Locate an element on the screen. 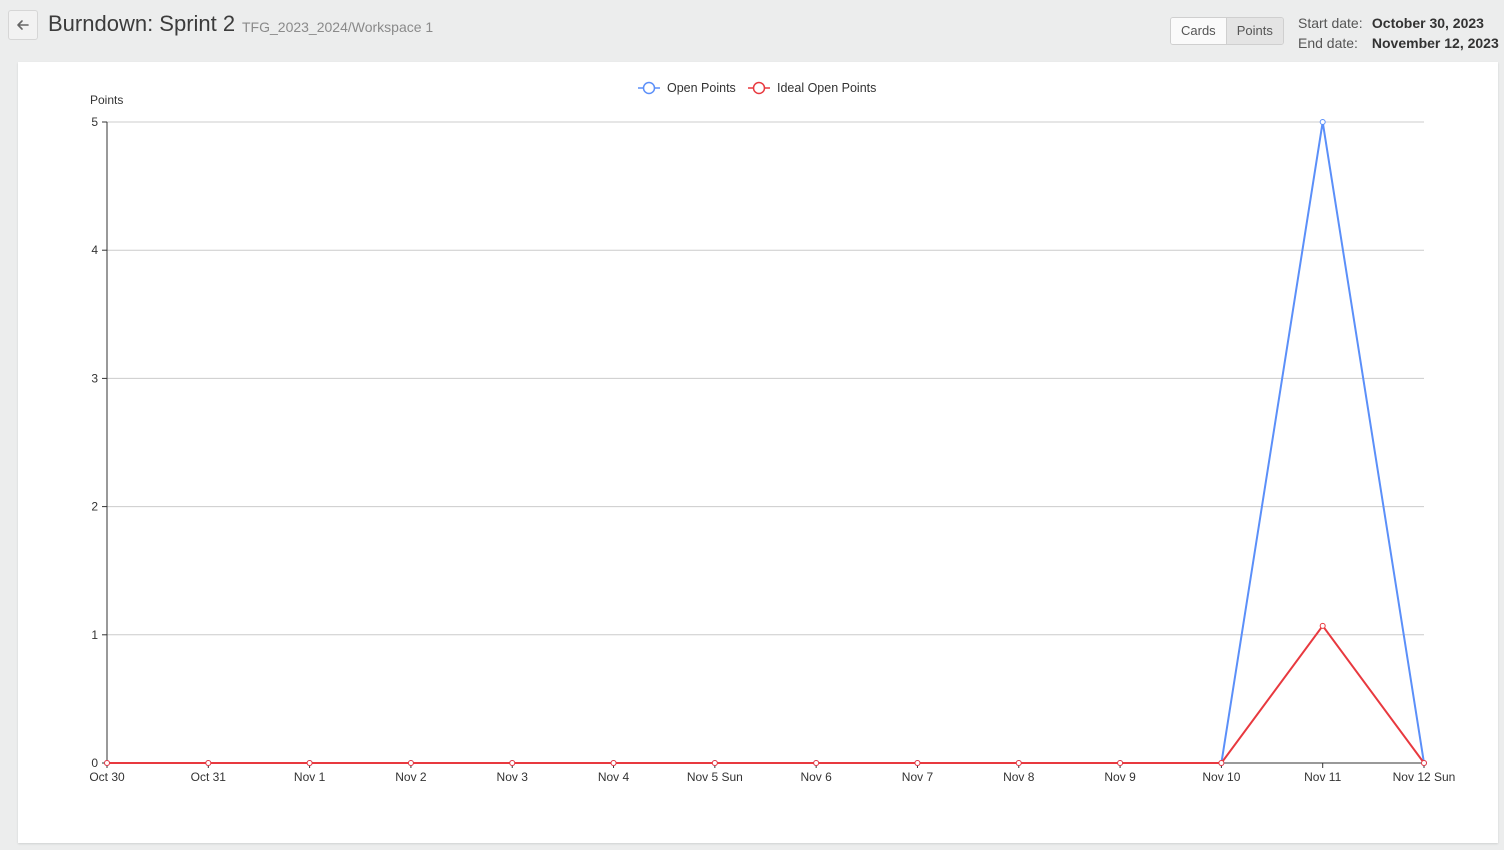 Image resolution: width=1504 pixels, height=850 pixels. legend-label: Open Points is located at coordinates (701, 88).